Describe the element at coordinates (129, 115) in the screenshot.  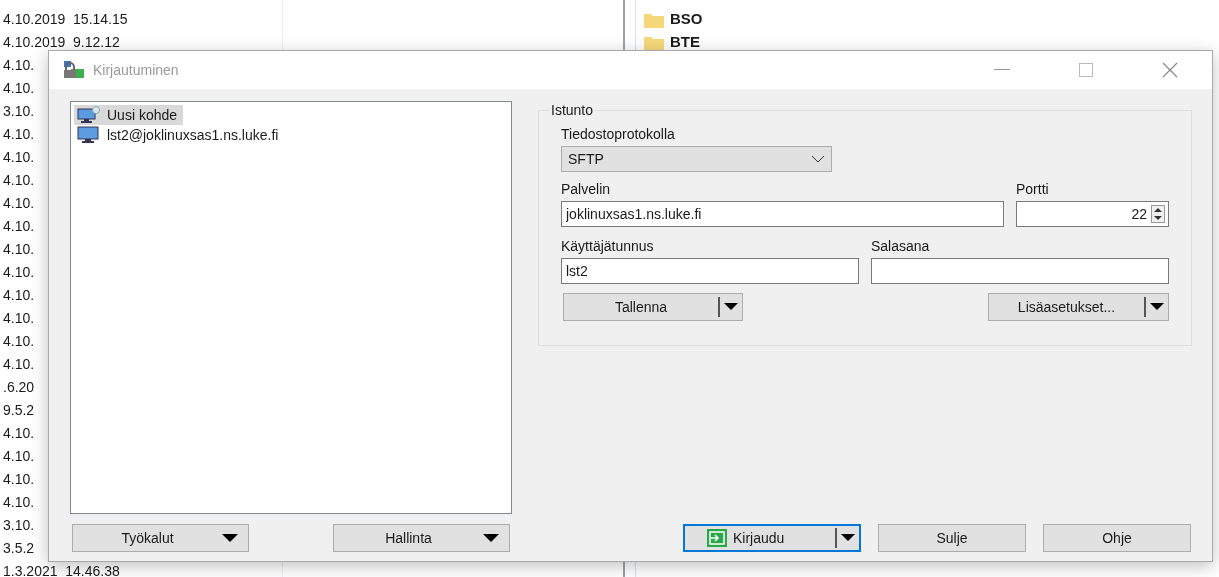
I see `tree-item: Uusi kohde` at that location.